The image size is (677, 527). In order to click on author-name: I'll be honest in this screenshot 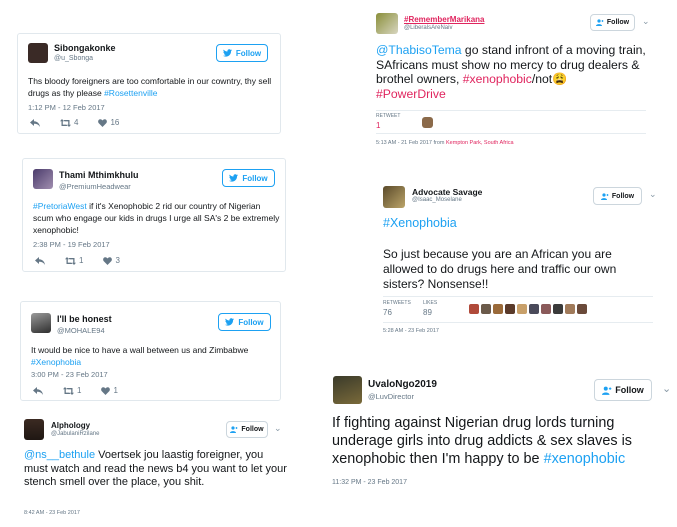, I will do `click(84, 319)`.